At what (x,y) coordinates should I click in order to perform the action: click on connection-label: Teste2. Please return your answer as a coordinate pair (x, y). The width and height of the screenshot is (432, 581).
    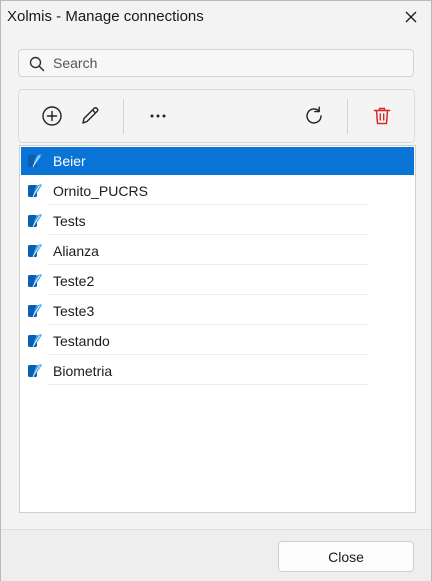
    Looking at the image, I should click on (74, 281).